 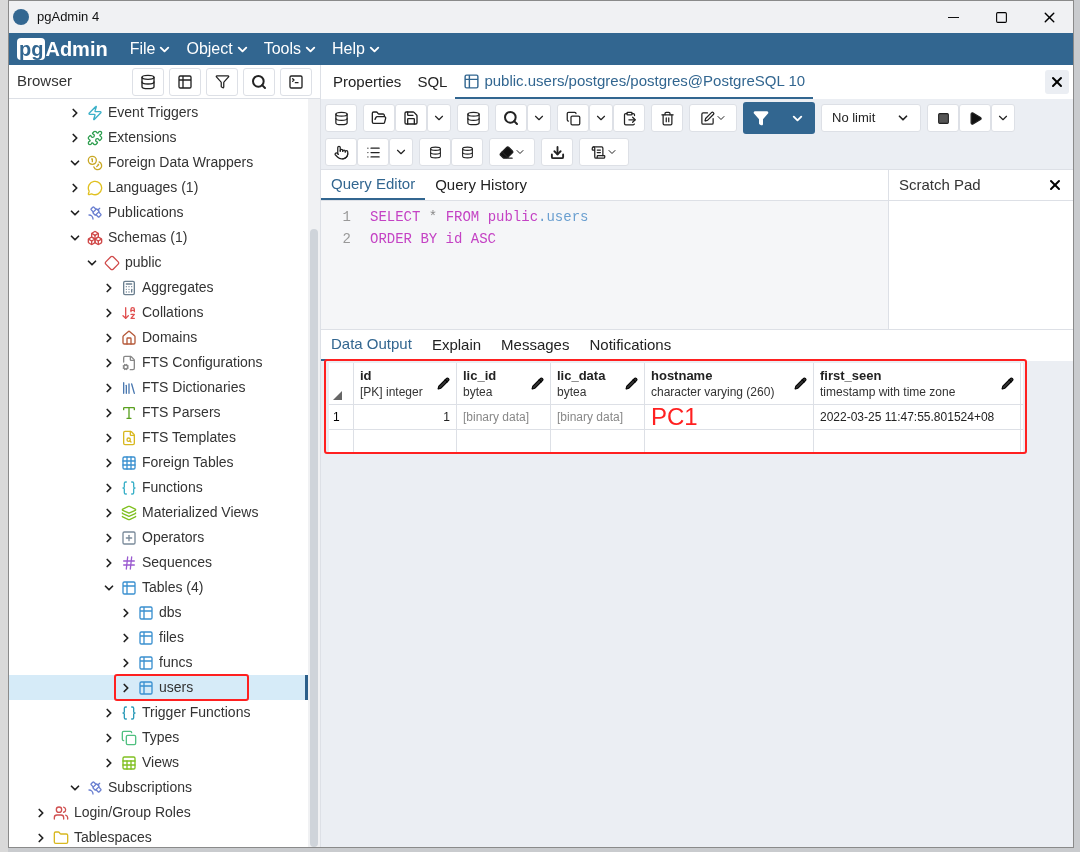 I want to click on tree-item: Event Triggers, so click(x=158, y=112).